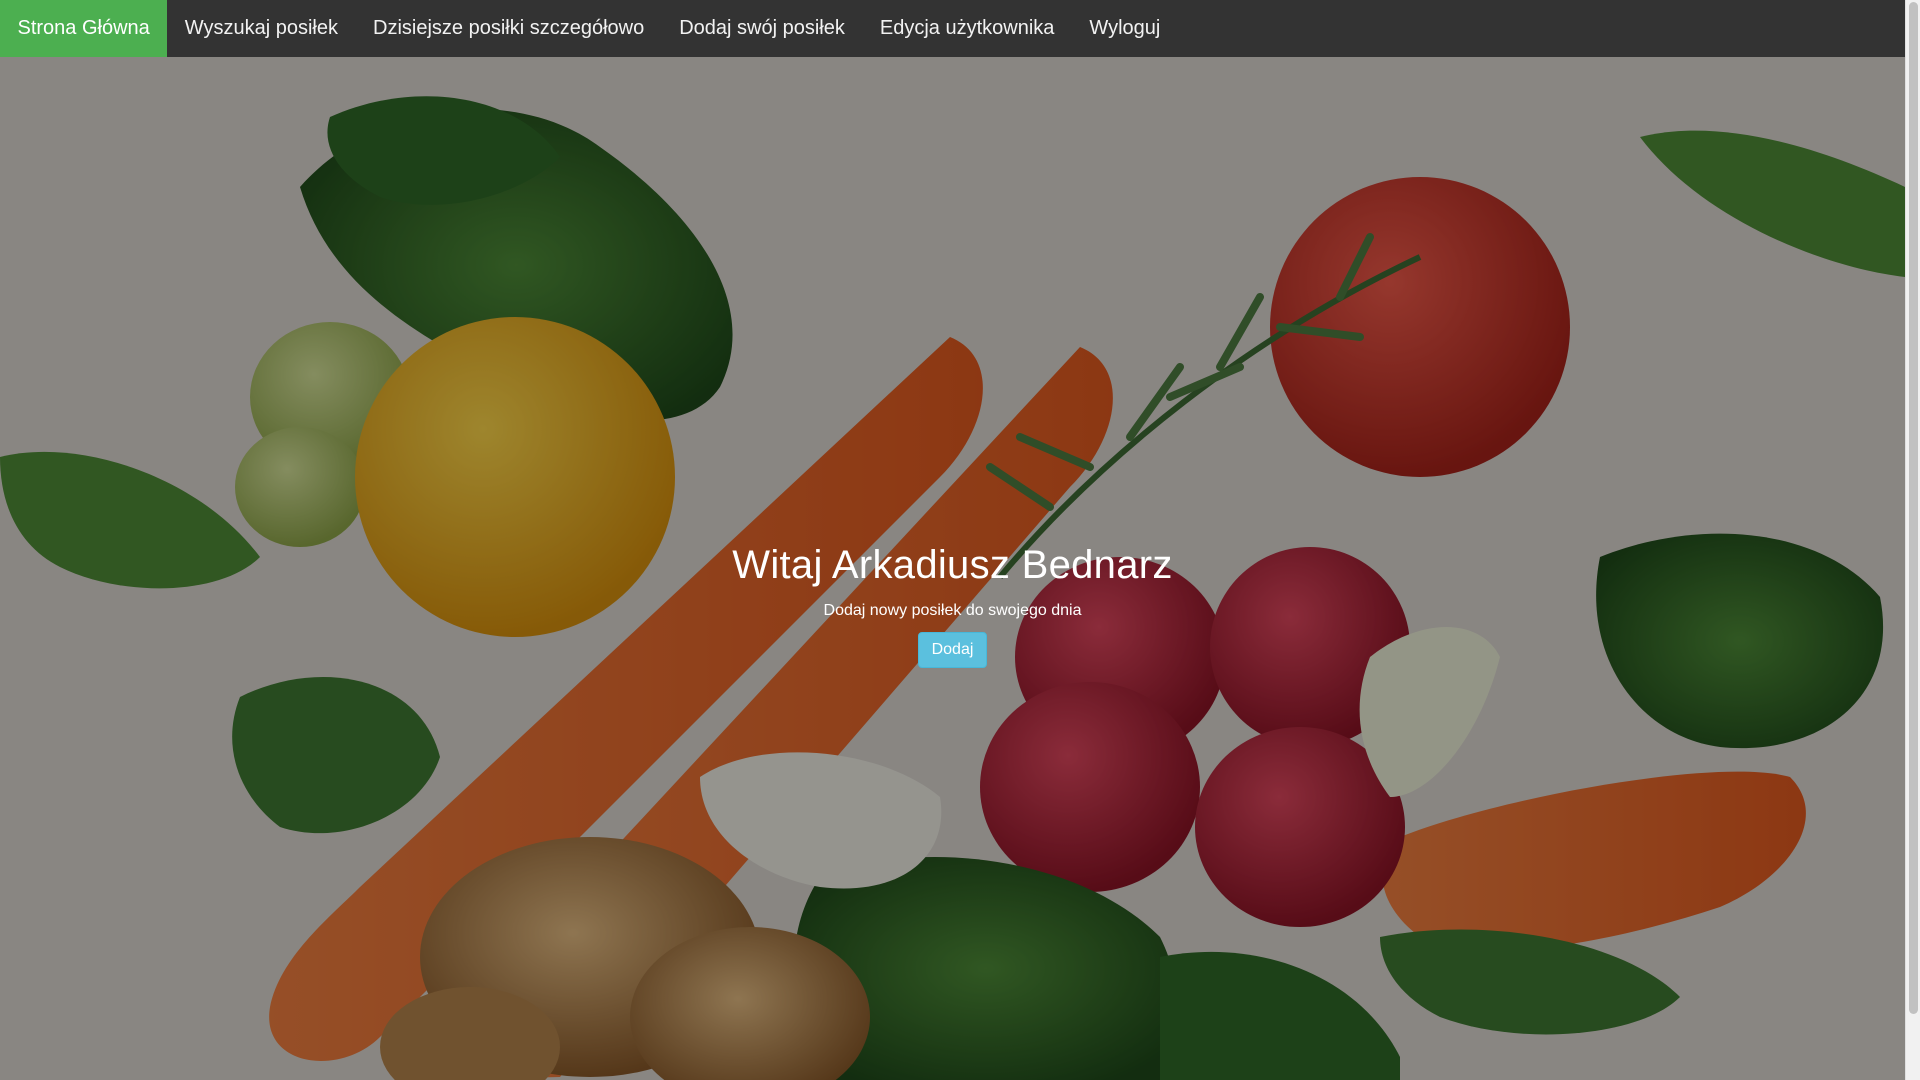 The image size is (1920, 1080). What do you see at coordinates (967, 28) in the screenshot?
I see `nav-item-edit-user: Edycja użytkownika` at bounding box center [967, 28].